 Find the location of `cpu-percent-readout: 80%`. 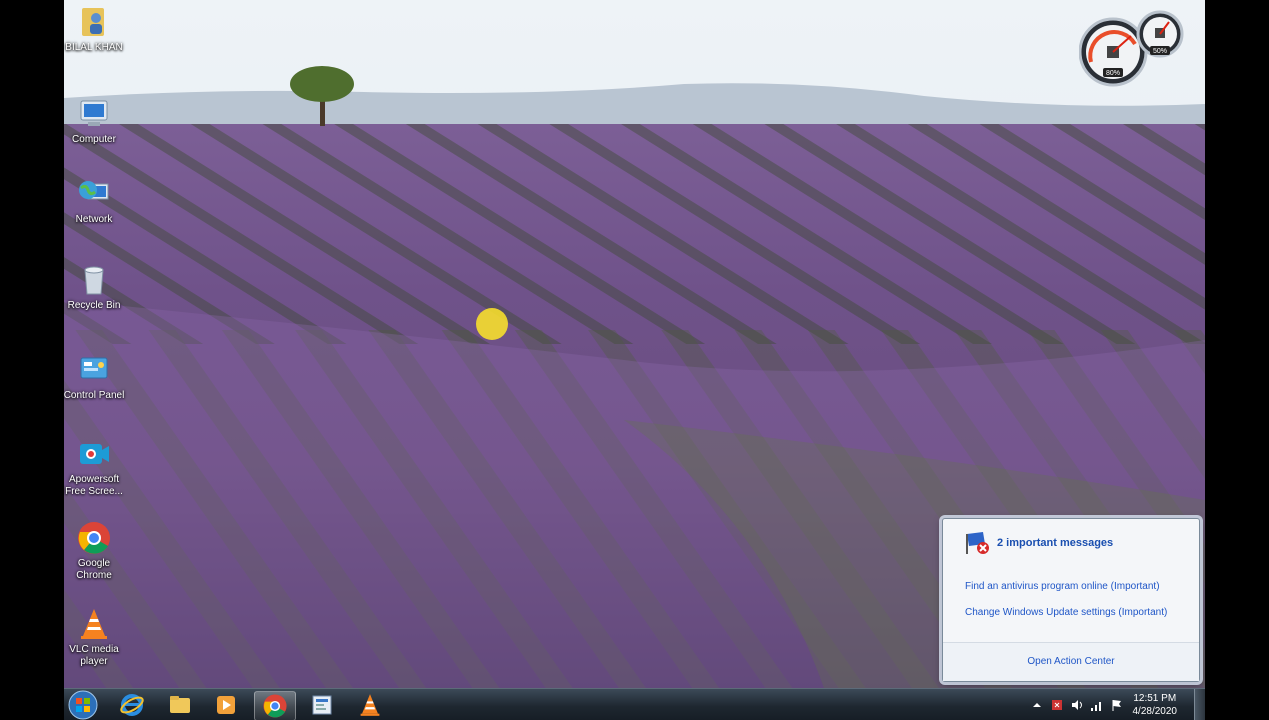

cpu-percent-readout: 80% is located at coordinates (1113, 73).